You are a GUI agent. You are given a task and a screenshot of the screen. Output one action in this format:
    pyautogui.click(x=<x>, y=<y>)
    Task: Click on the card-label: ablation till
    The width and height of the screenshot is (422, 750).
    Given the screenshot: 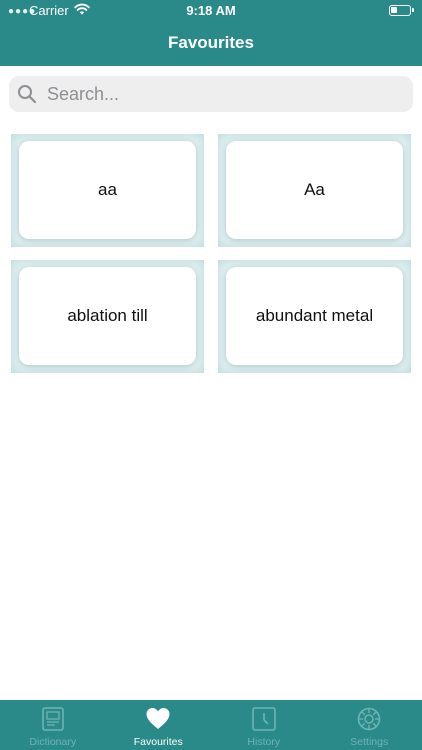 What is the action you would take?
    pyautogui.click(x=107, y=315)
    